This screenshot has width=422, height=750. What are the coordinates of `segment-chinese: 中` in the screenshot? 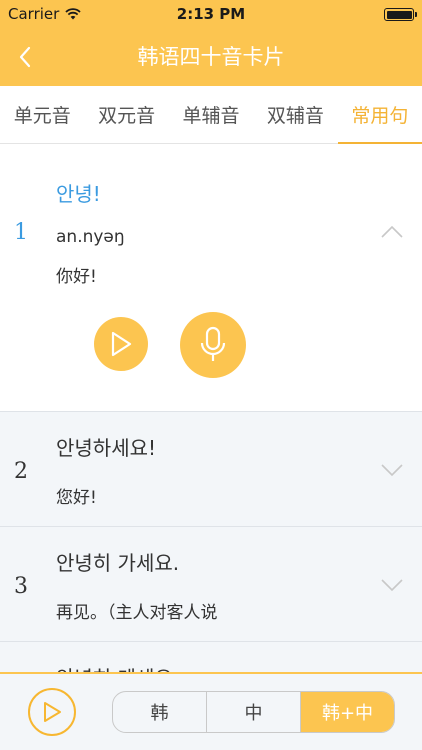 It's located at (253, 712).